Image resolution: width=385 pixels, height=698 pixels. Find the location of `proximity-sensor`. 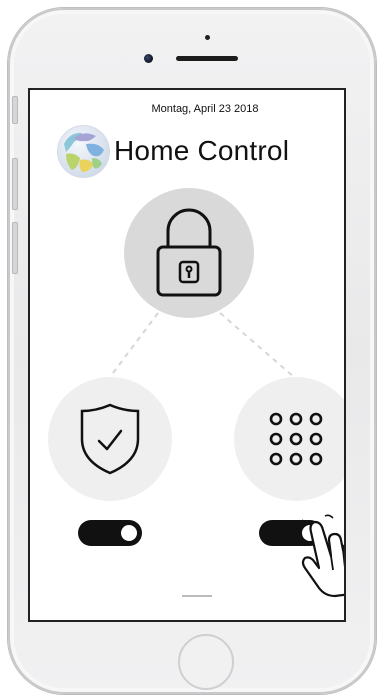

proximity-sensor is located at coordinates (207, 37).